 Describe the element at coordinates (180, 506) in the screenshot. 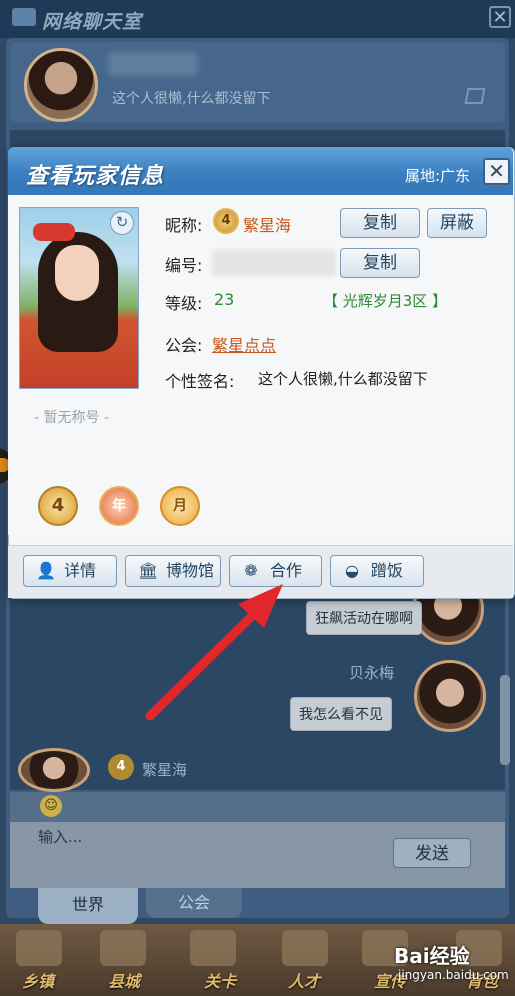

I see `month-medal-icon: 月` at that location.